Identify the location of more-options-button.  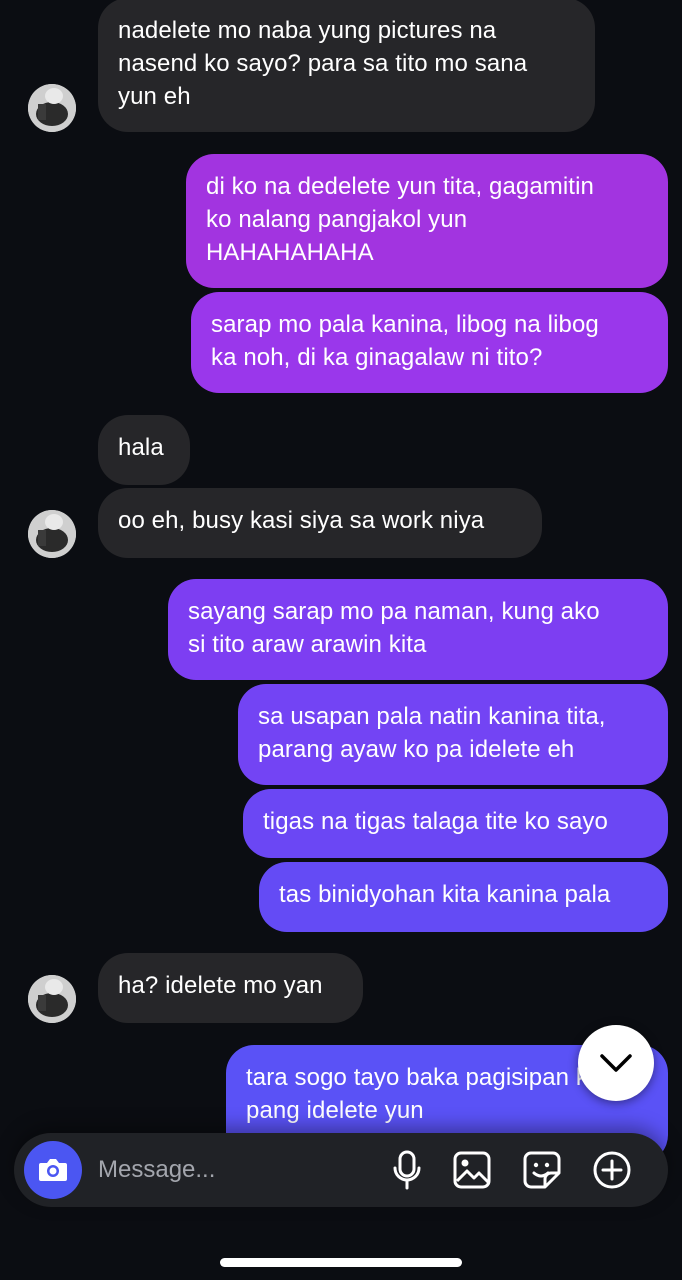
(612, 1170).